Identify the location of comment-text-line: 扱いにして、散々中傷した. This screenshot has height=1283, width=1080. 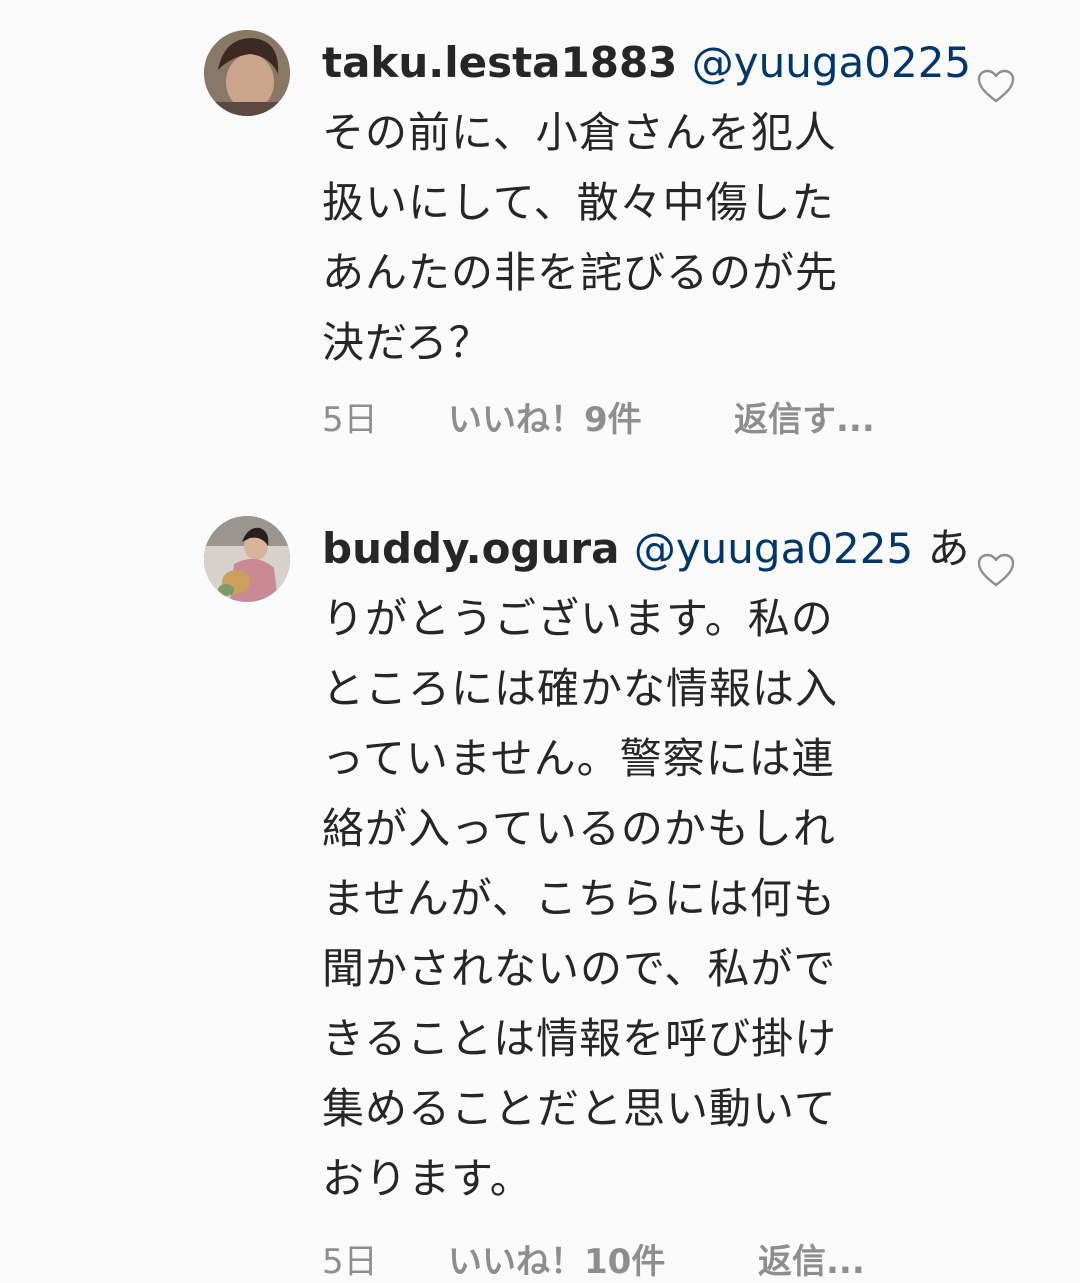
(578, 202).